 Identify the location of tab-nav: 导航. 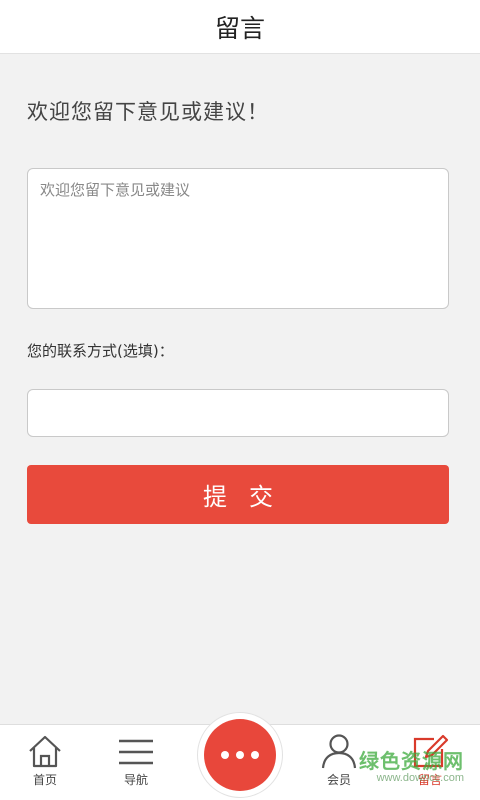
(136, 762).